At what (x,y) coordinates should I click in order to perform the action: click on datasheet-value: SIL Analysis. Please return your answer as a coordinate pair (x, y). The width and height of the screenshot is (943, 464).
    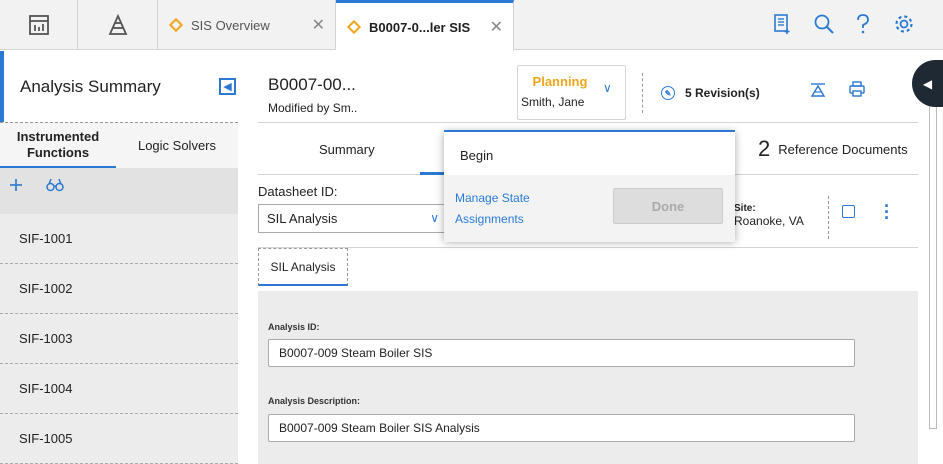
    Looking at the image, I should click on (302, 218).